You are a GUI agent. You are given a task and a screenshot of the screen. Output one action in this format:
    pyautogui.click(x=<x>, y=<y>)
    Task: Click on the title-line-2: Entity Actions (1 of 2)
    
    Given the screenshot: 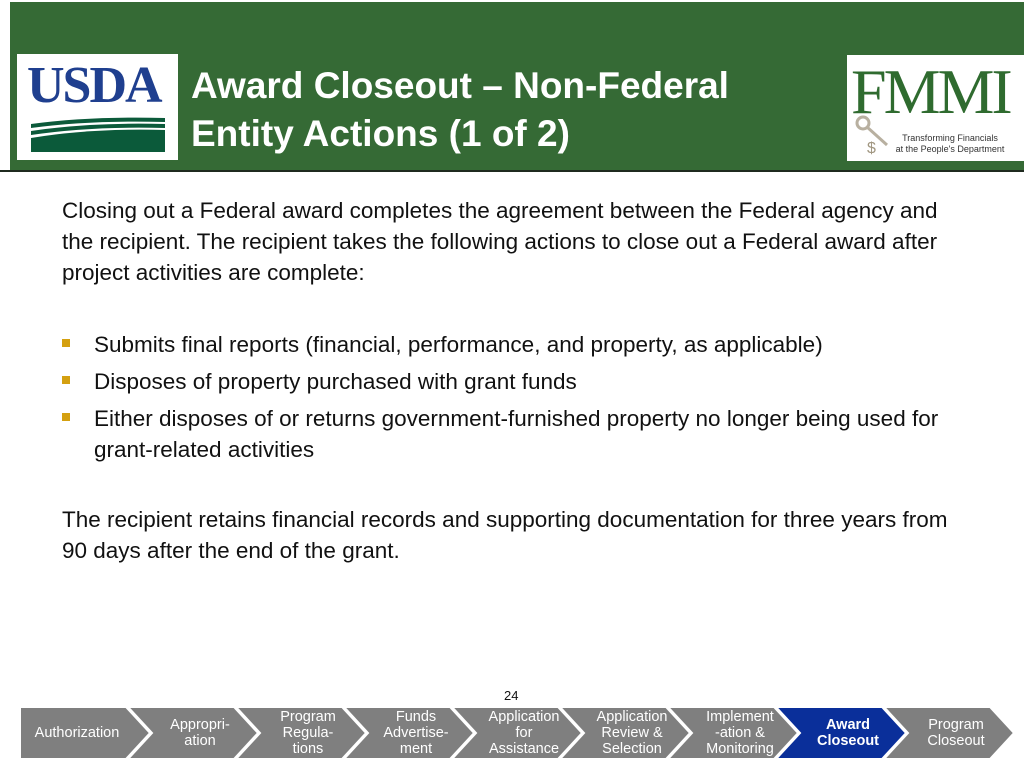 What is the action you would take?
    pyautogui.click(x=380, y=133)
    